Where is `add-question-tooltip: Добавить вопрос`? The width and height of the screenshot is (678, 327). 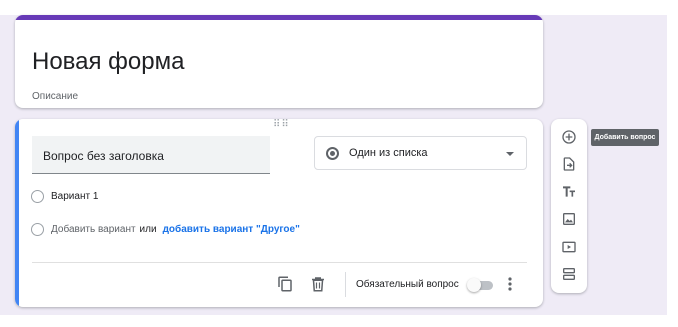 add-question-tooltip: Добавить вопрос is located at coordinates (625, 137).